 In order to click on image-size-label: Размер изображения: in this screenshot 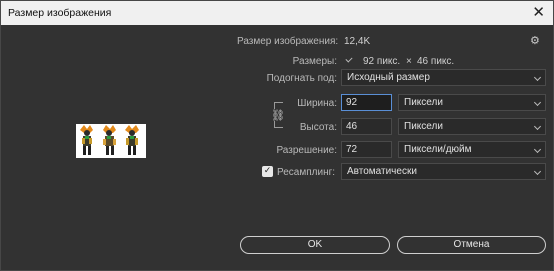, I will do `click(288, 41)`.